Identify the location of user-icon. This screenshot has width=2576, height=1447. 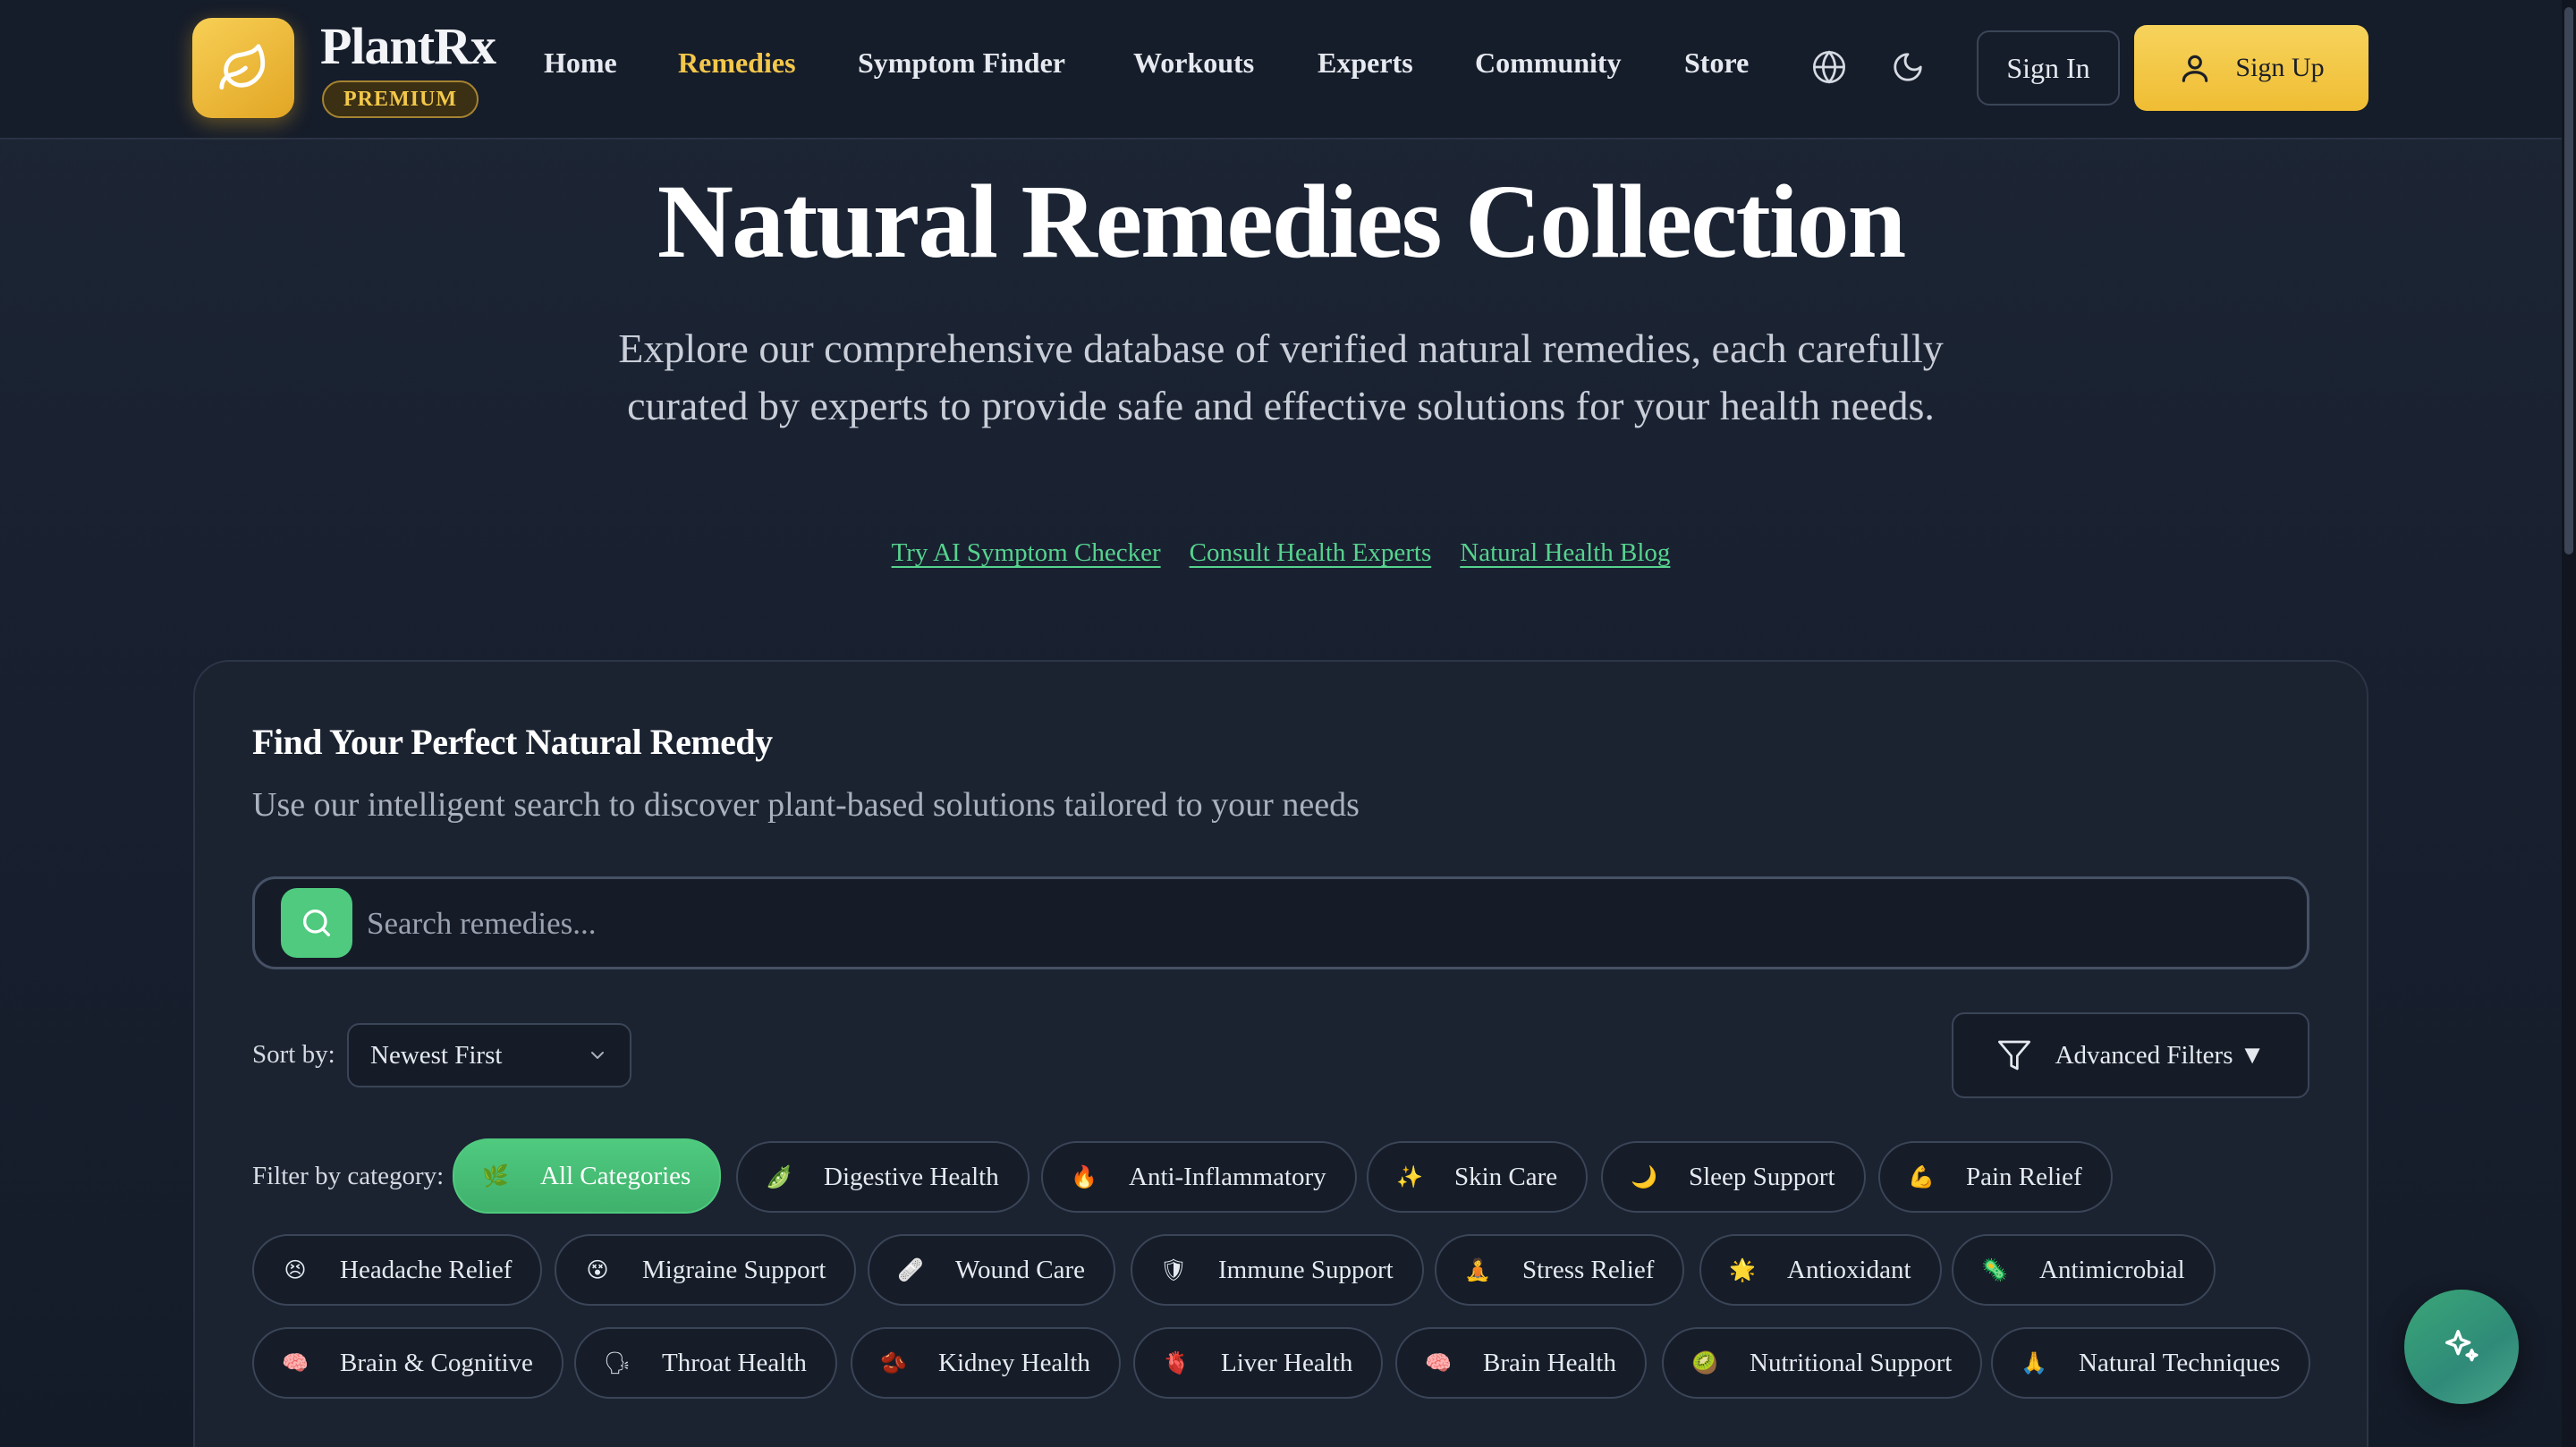
(2195, 68).